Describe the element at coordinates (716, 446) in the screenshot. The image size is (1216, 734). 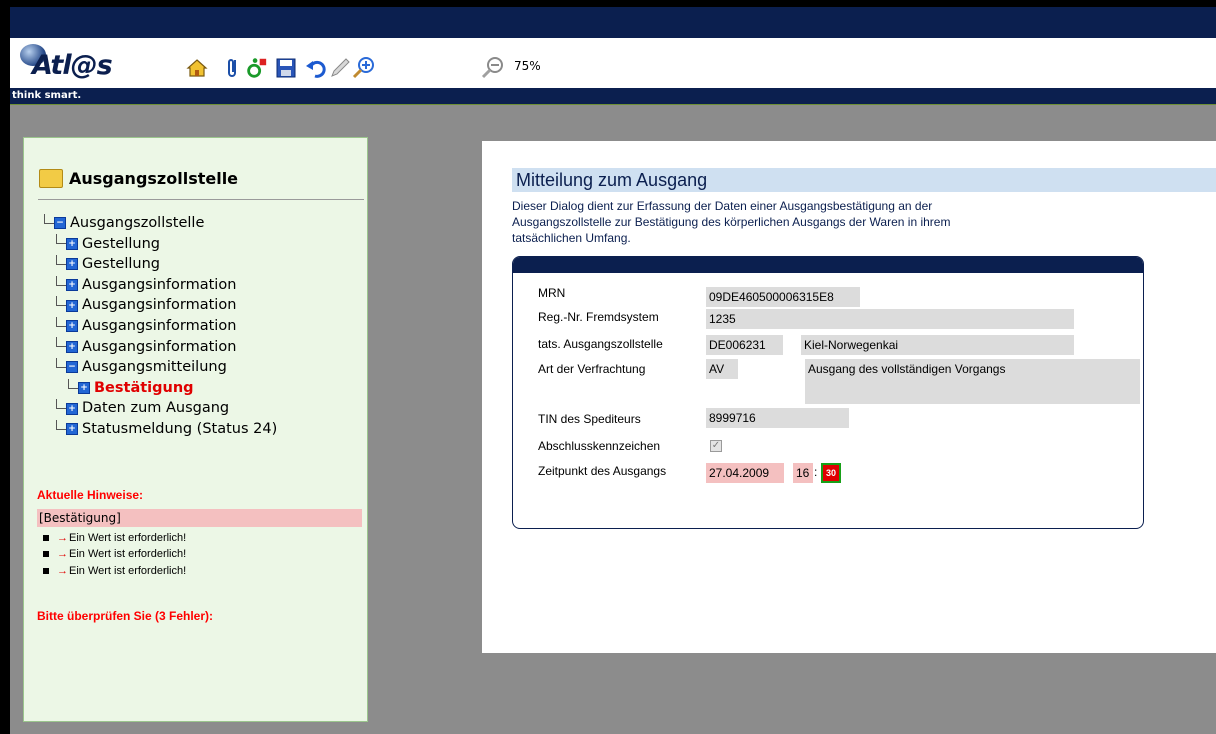
I see `abschluss-checkbox: ✓` at that location.